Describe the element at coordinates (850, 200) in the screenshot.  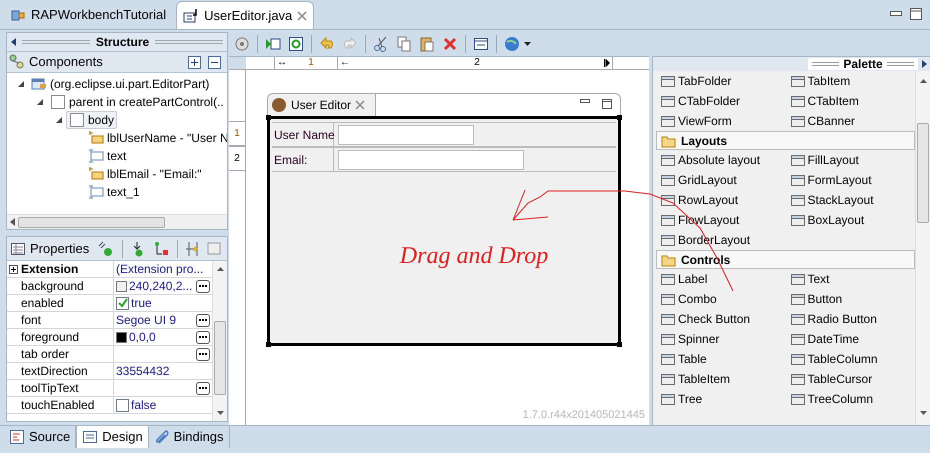
I see `palette-item: StackLayout` at that location.